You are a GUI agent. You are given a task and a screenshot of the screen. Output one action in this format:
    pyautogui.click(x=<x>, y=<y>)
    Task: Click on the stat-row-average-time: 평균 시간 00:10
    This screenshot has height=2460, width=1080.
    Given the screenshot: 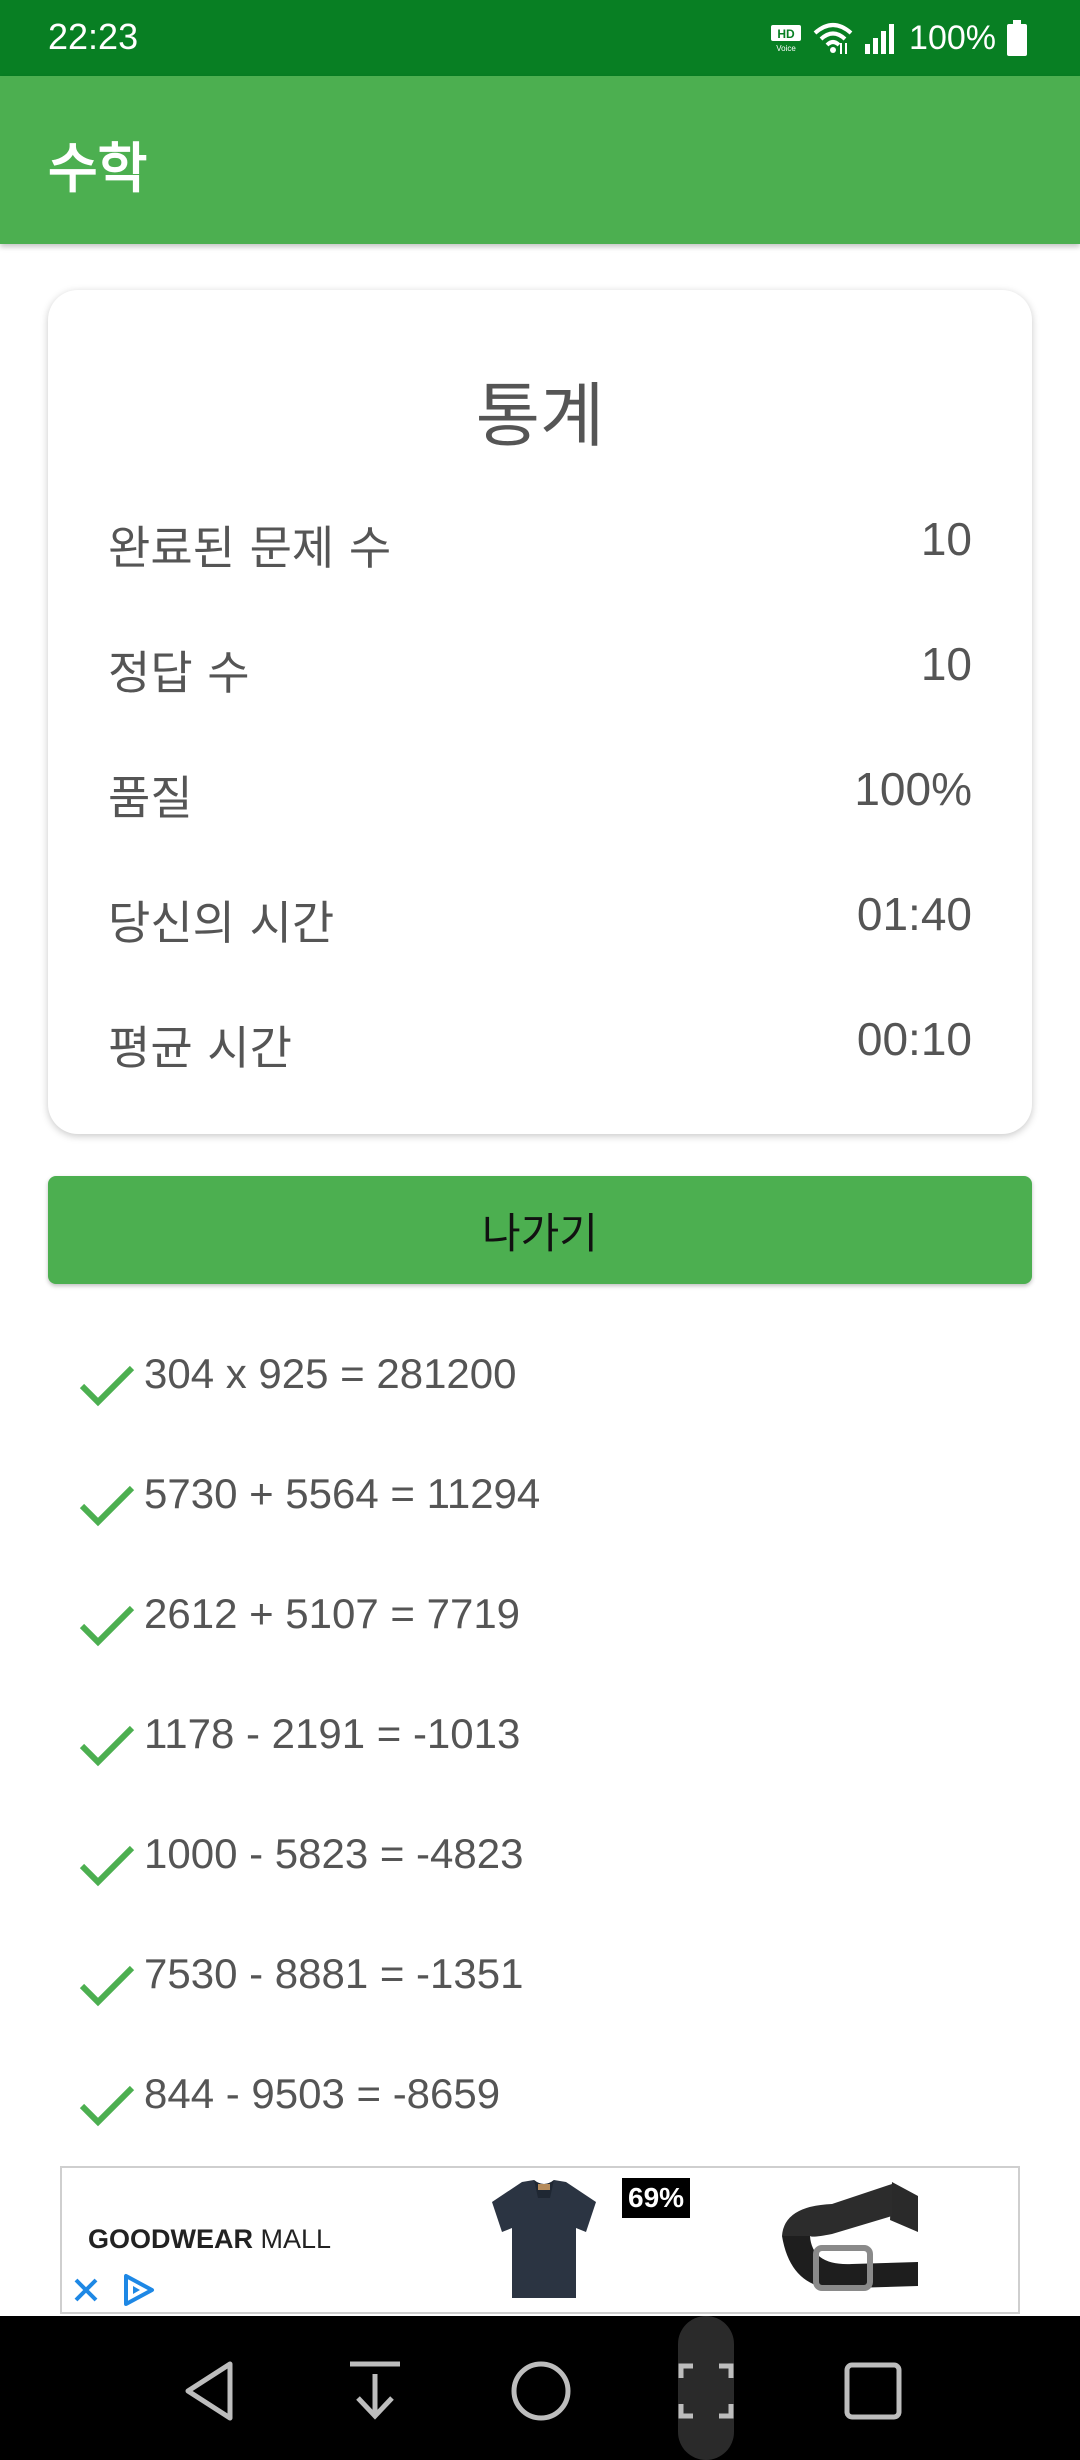 What is the action you would take?
    pyautogui.click(x=540, y=1047)
    